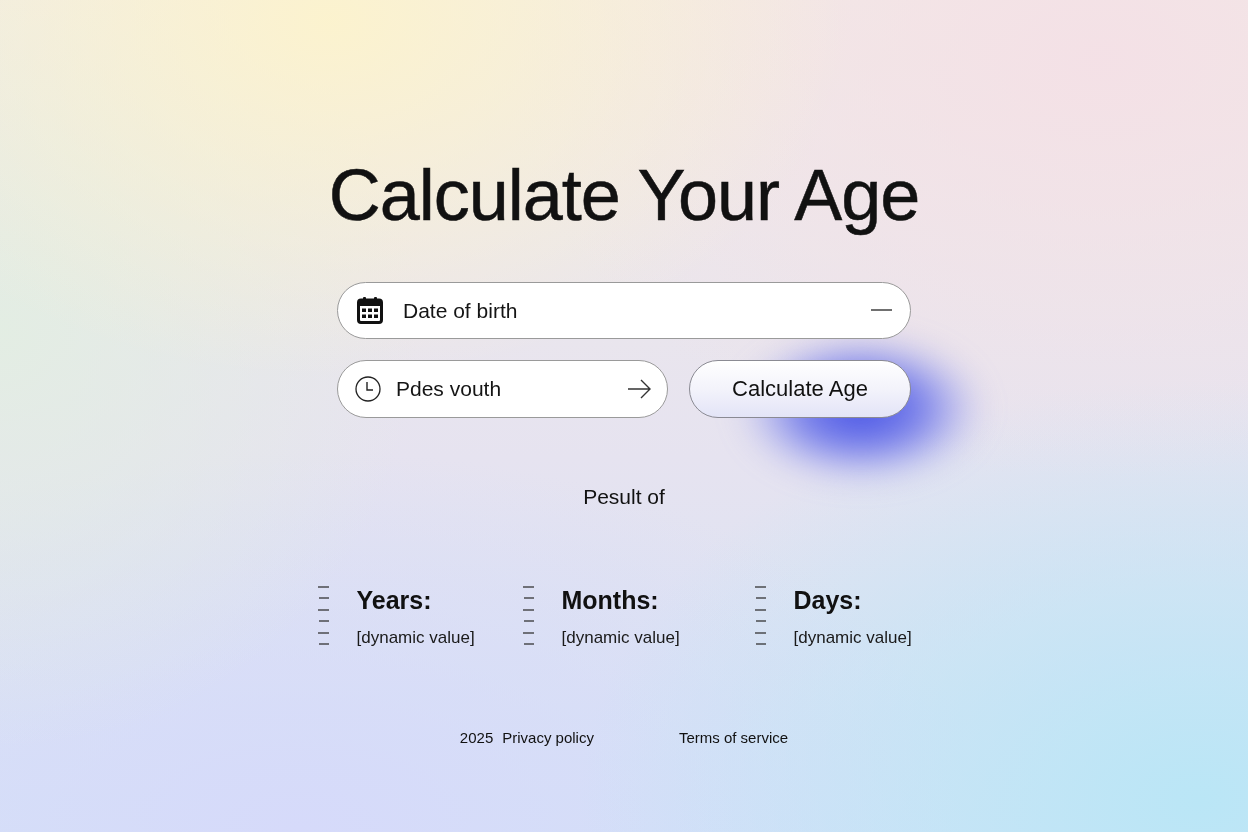 This screenshot has width=1248, height=832. Describe the element at coordinates (624, 310) in the screenshot. I see `date-of-birth-field: Date of birth` at that location.